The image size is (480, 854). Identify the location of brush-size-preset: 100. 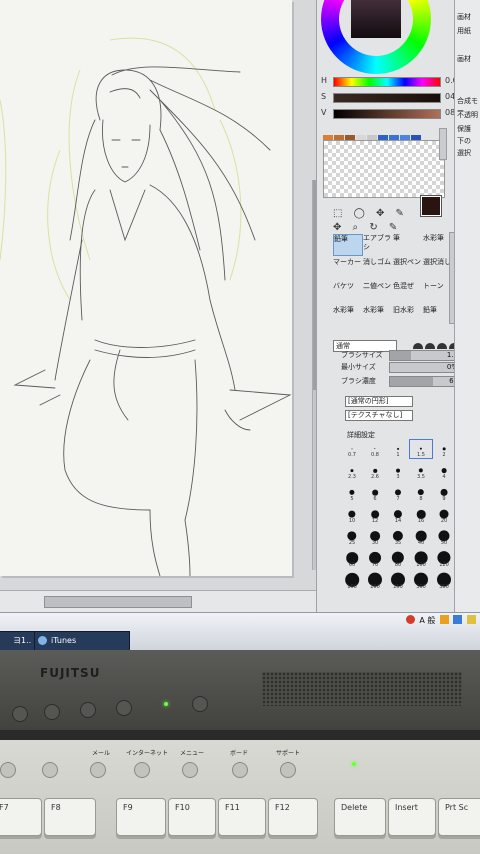
(421, 559).